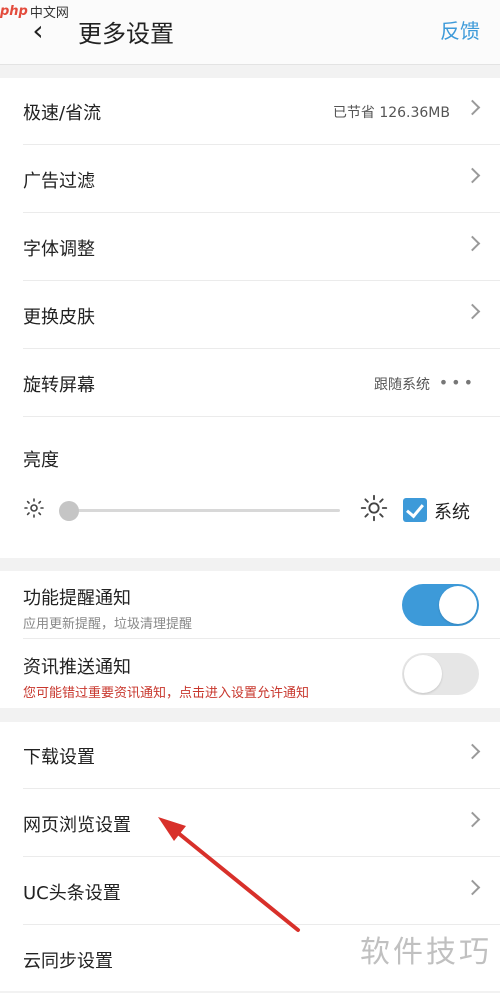 This screenshot has height=993, width=500. I want to click on row-label: 广告过滤, so click(59, 181).